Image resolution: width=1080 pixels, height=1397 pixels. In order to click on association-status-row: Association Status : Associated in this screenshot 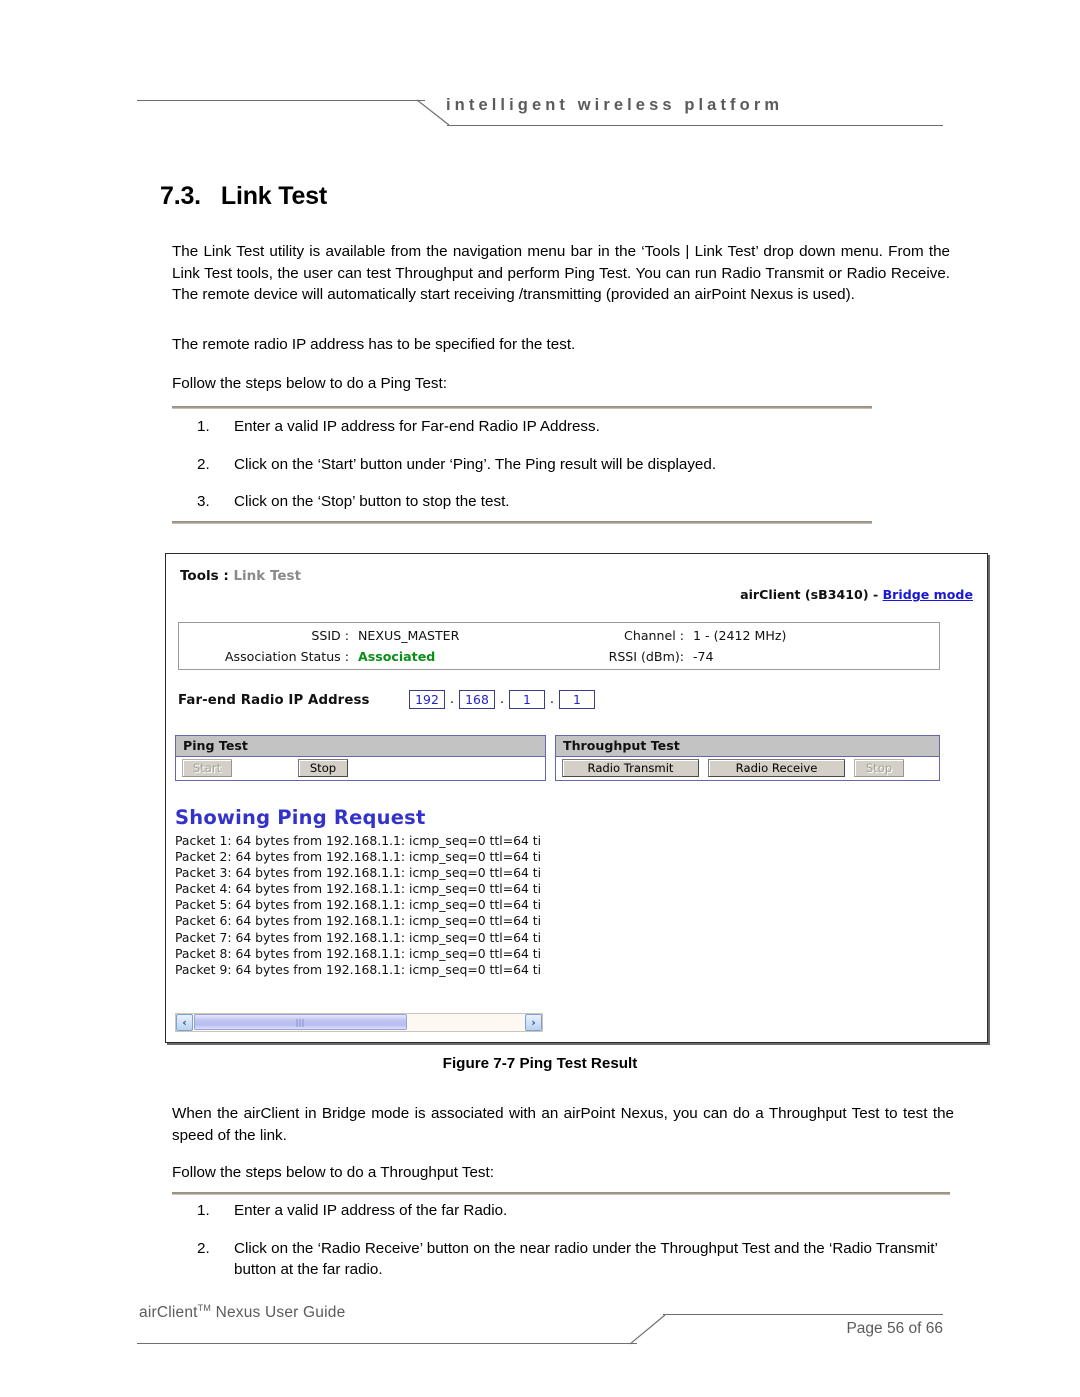, I will do `click(314, 656)`.